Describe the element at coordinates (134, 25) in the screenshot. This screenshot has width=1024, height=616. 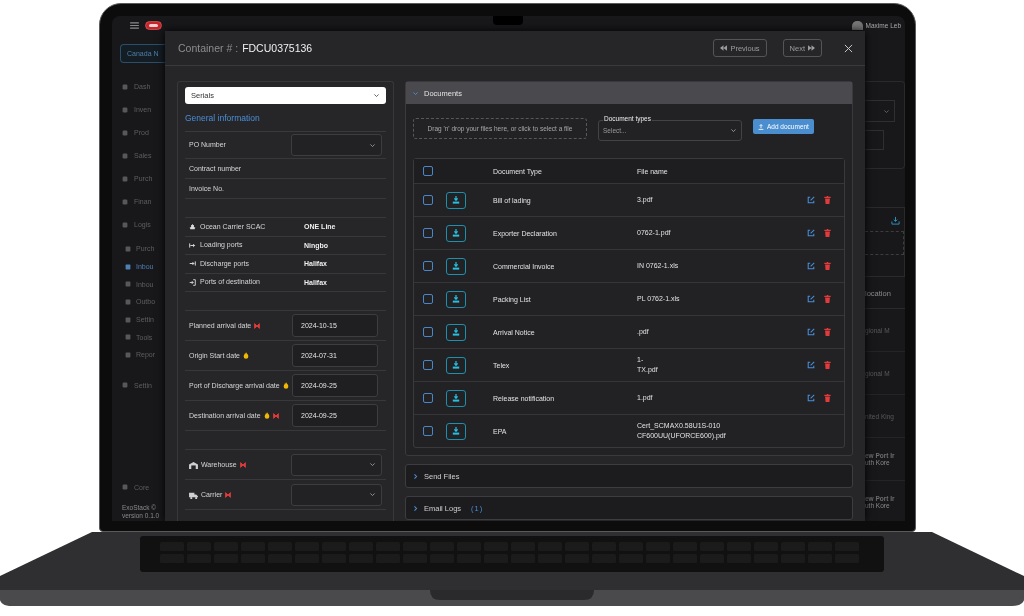
I see `menu-icon` at that location.